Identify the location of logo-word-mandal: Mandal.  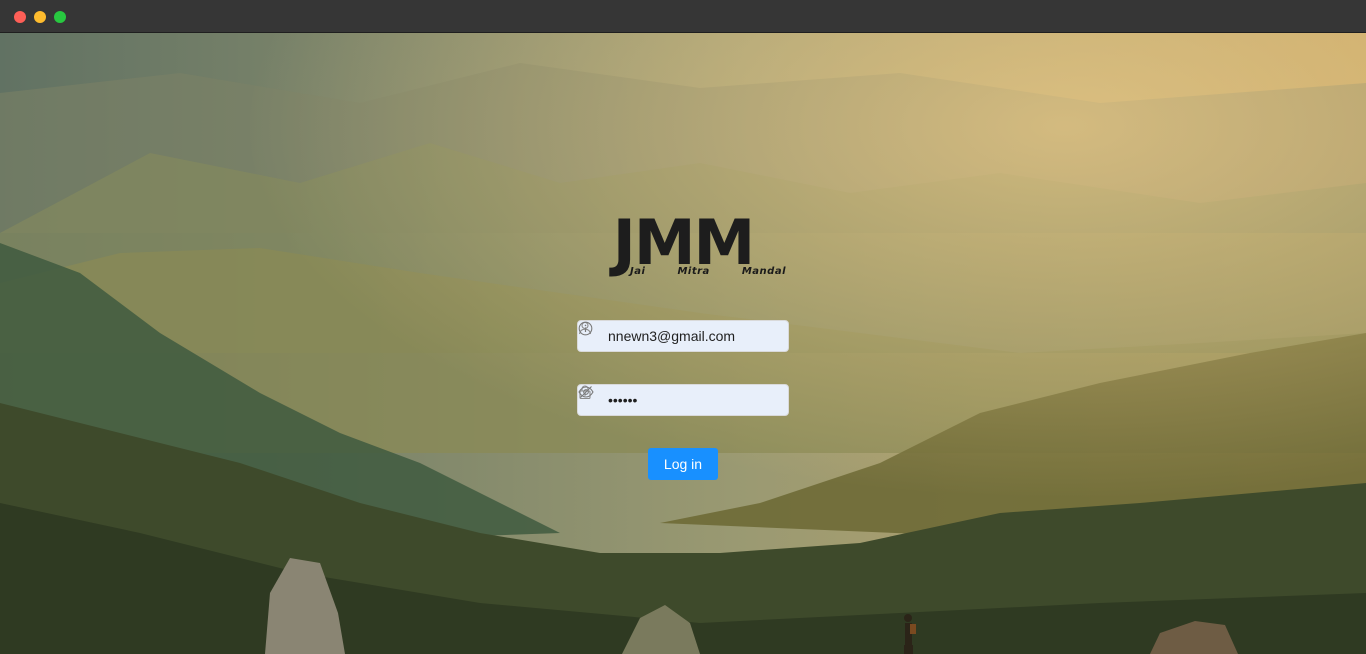
(763, 271).